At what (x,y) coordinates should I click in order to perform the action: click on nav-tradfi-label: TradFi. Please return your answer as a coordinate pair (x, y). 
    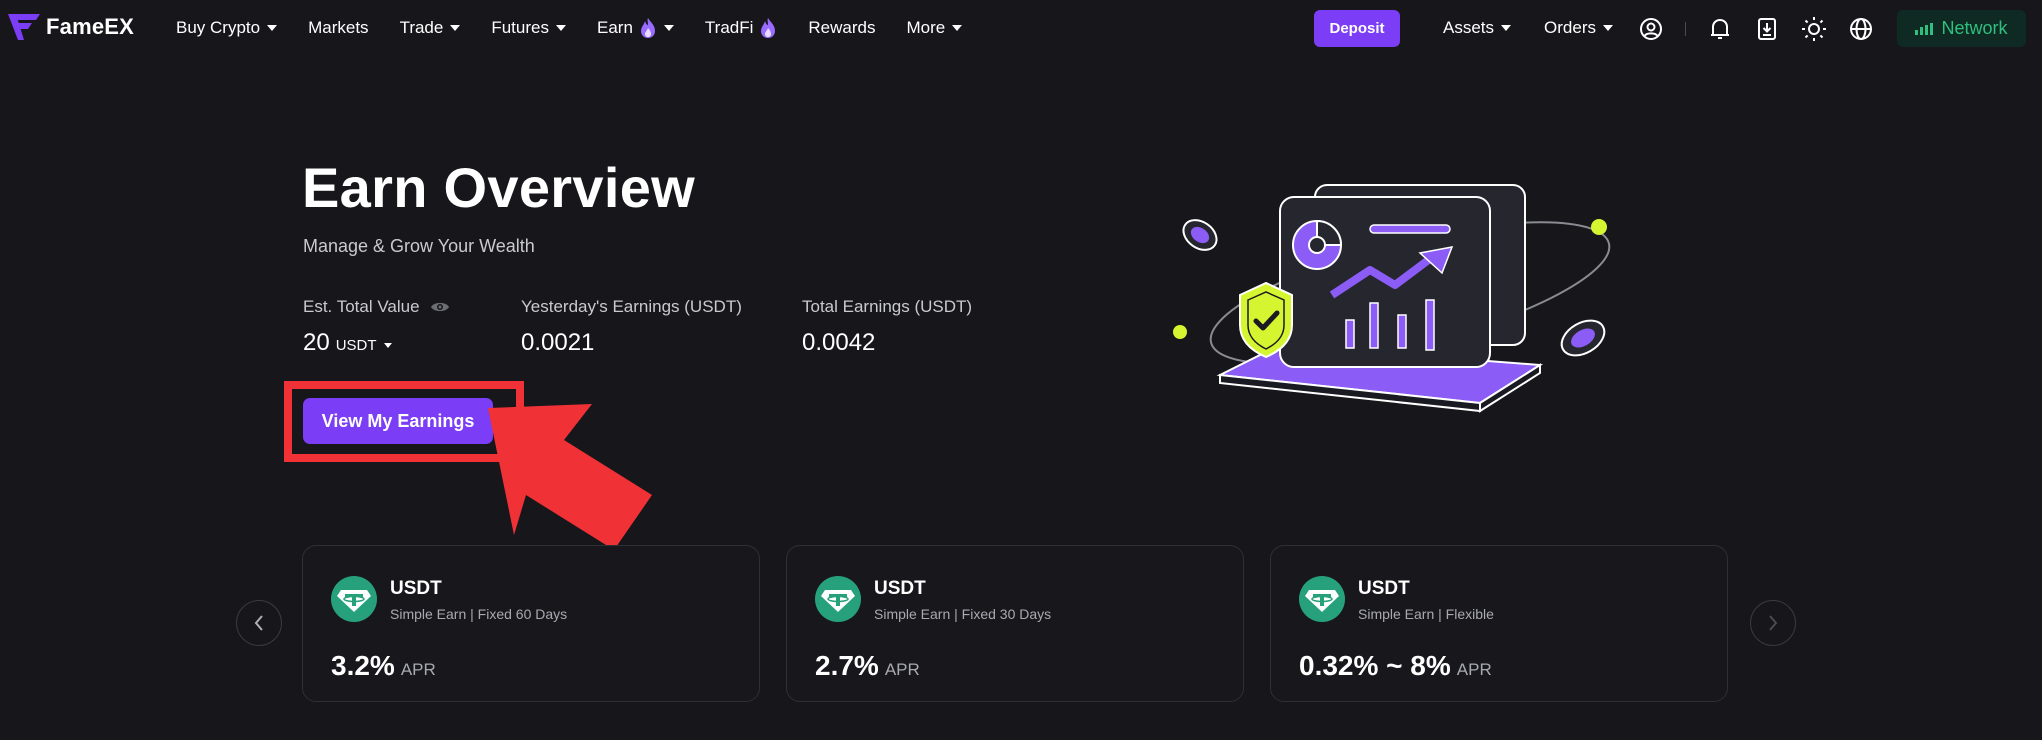
    Looking at the image, I should click on (729, 27).